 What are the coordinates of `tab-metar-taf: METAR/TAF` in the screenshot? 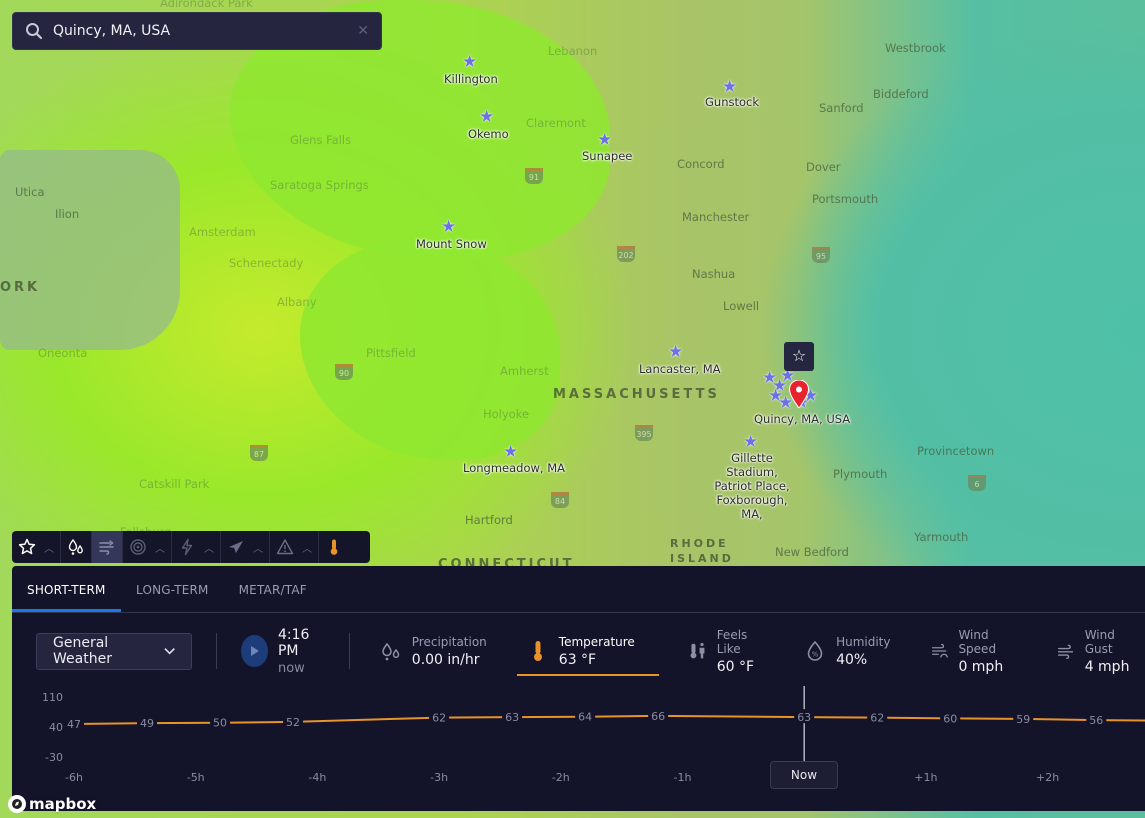 It's located at (273, 589).